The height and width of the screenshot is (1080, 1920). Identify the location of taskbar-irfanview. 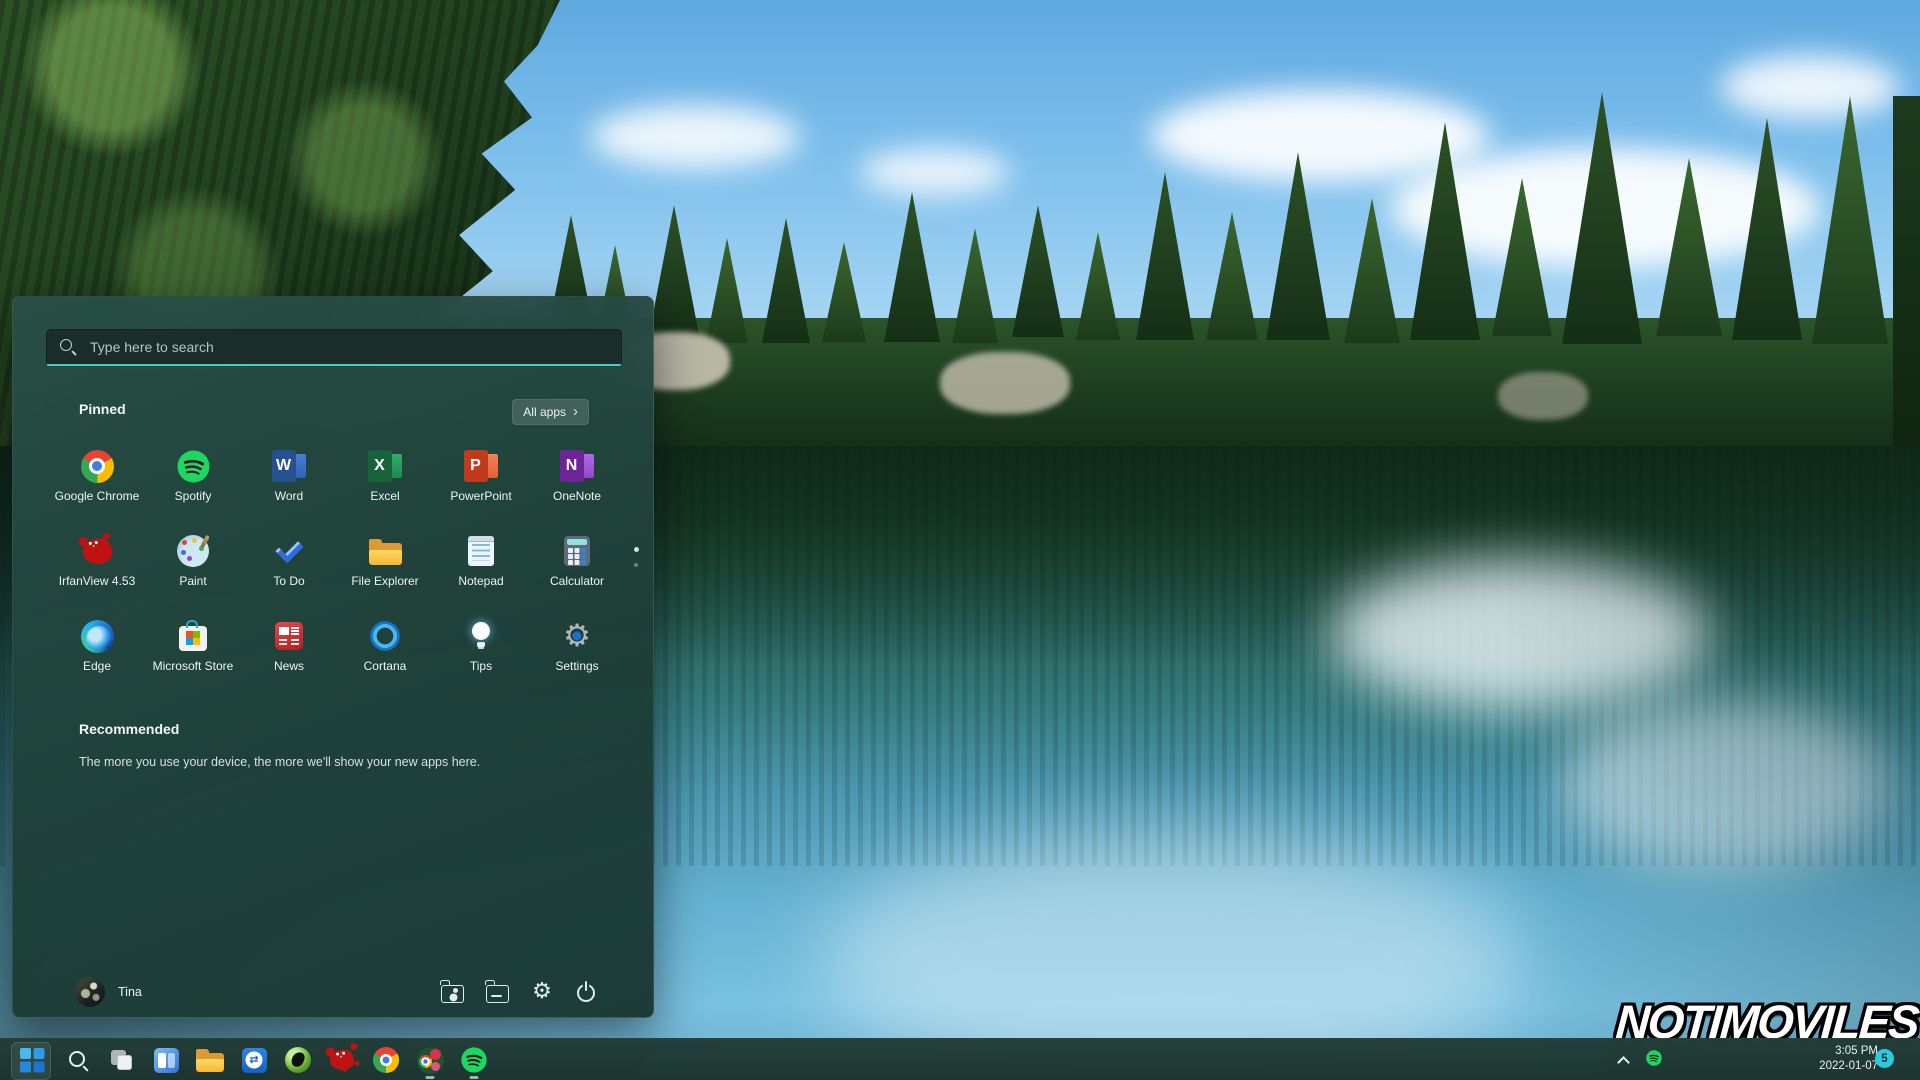
(342, 1059).